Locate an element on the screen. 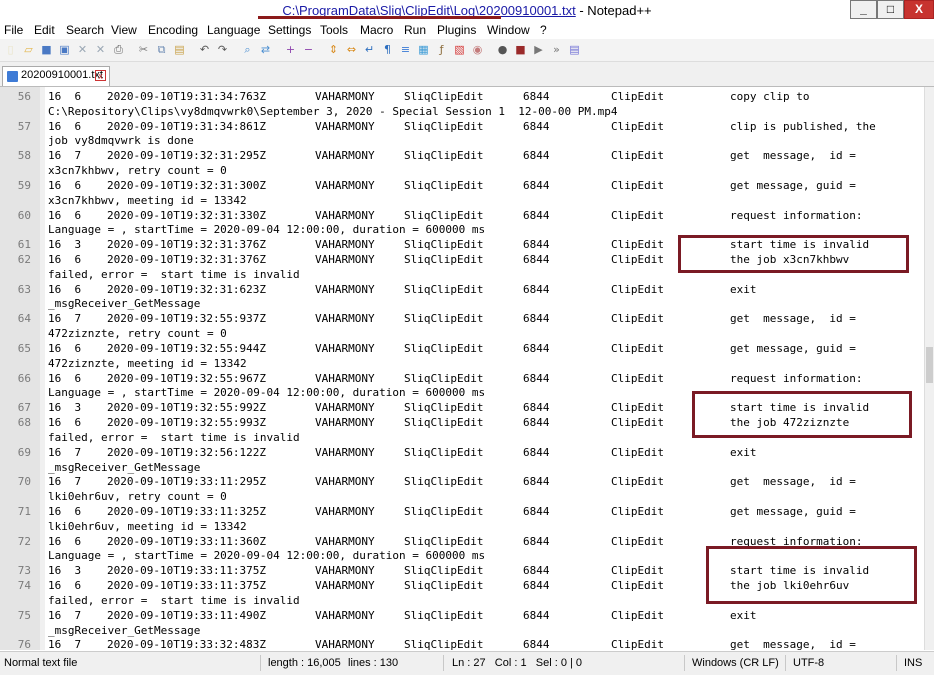  line-number: 65 is located at coordinates (24, 348).